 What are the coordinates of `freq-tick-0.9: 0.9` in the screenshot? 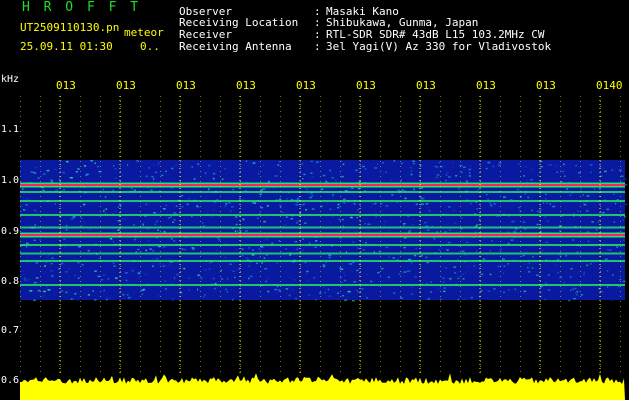 It's located at (10, 231).